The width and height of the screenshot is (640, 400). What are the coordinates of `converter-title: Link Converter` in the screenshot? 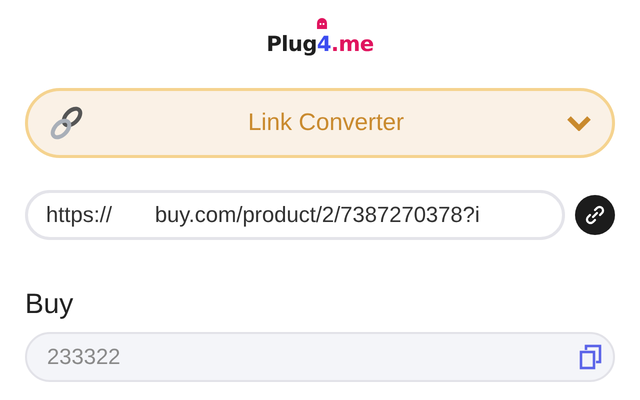 It's located at (326, 123).